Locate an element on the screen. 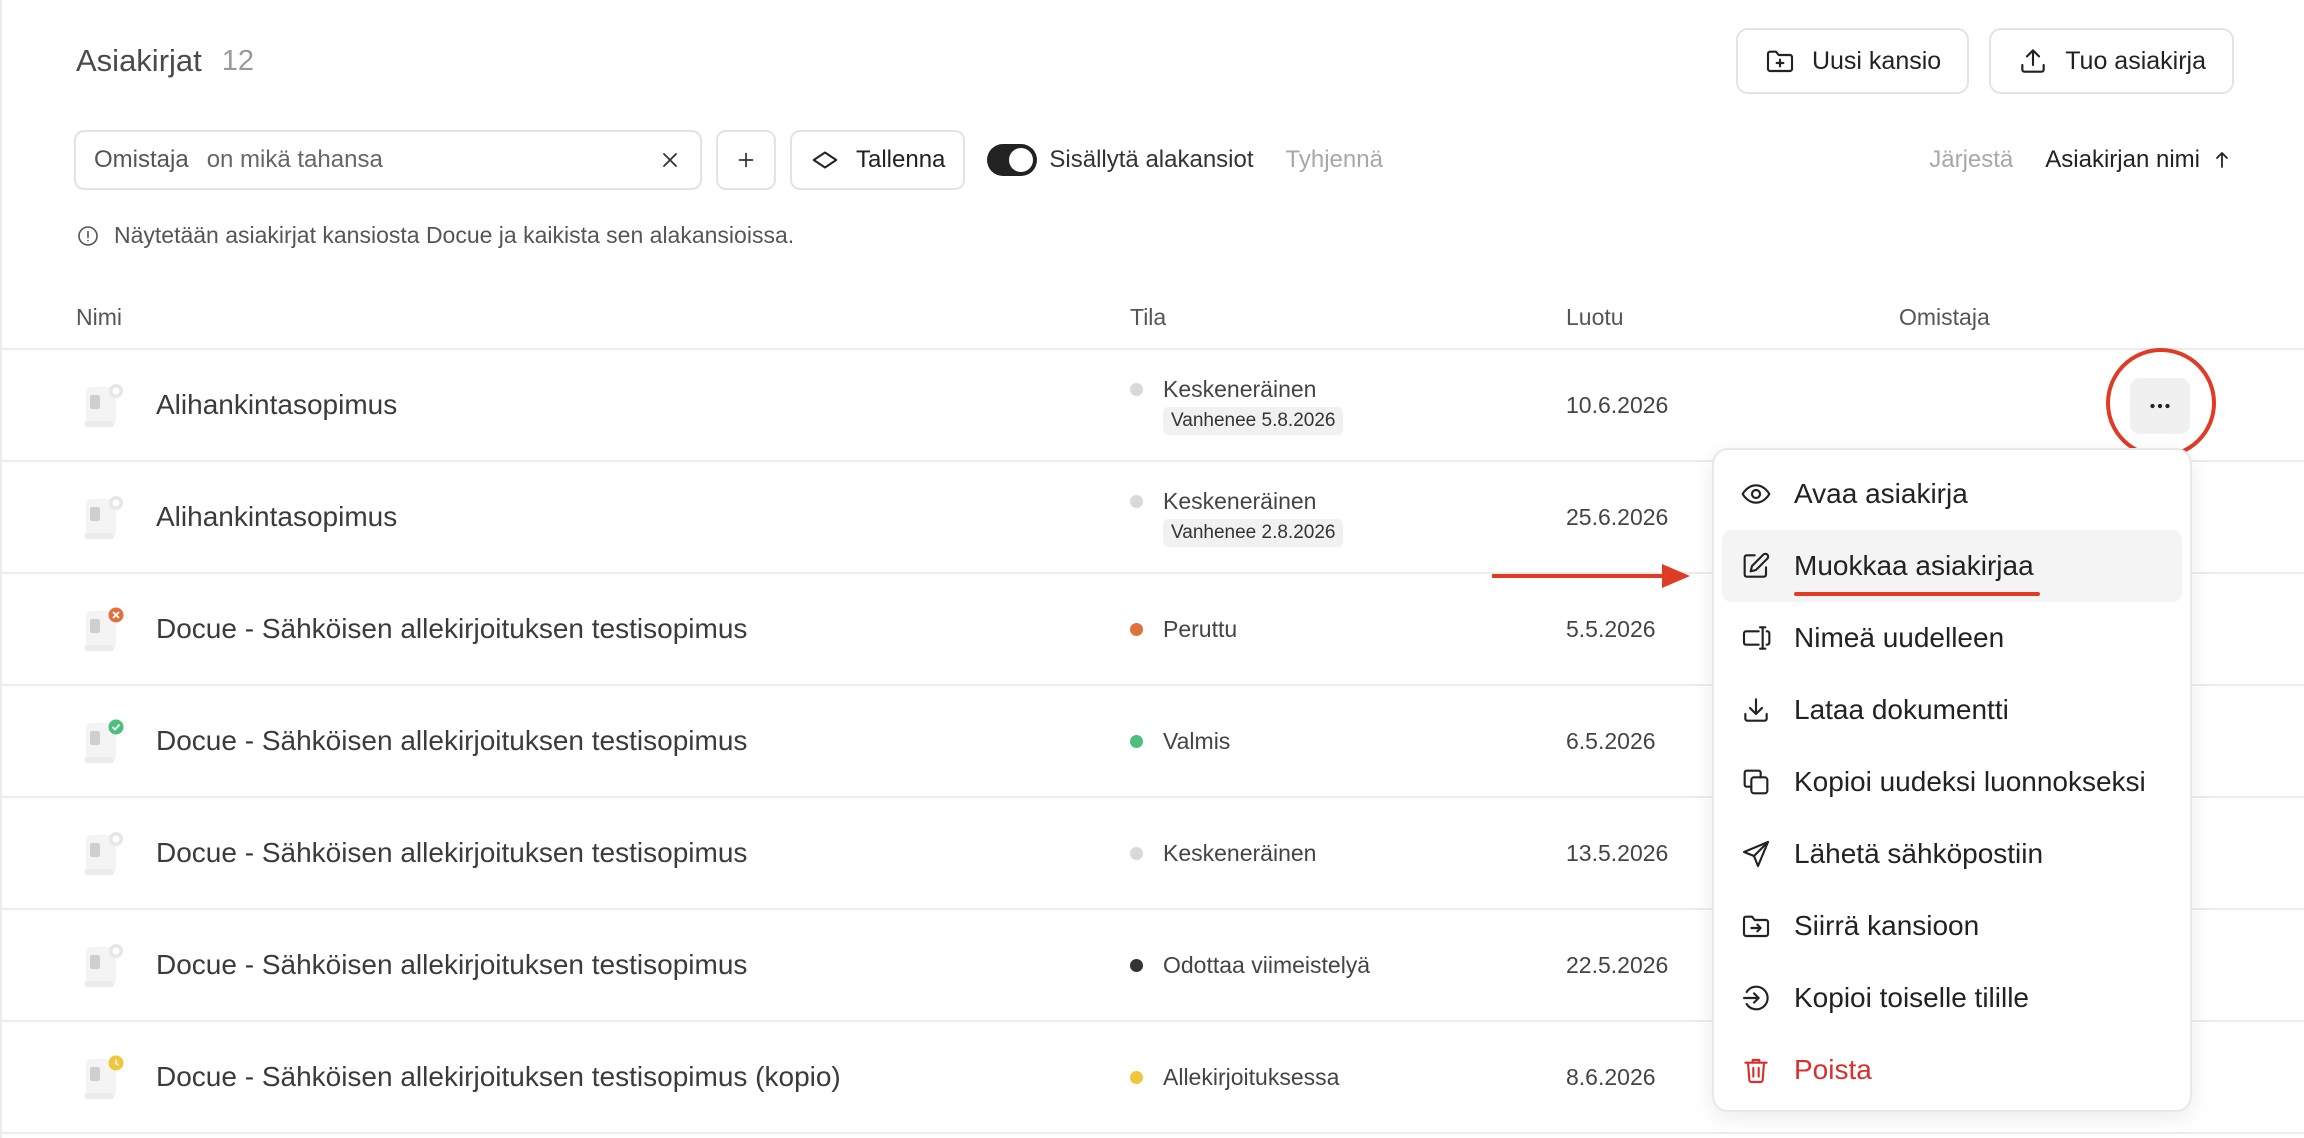 This screenshot has width=2304, height=1138. eye-icon is located at coordinates (1756, 494).